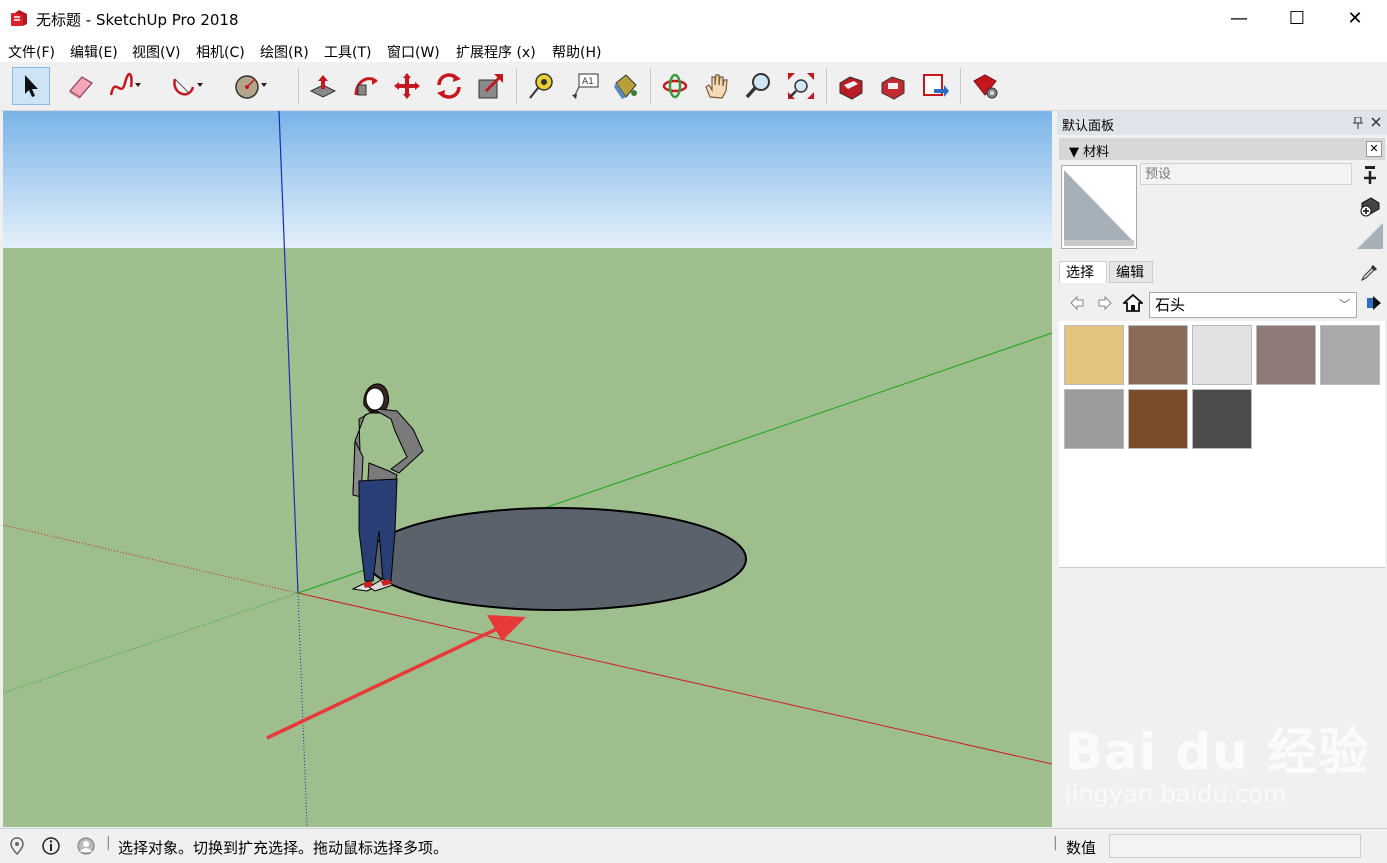 The width and height of the screenshot is (1387, 863). I want to click on swatch-brown-tile, so click(1158, 419).